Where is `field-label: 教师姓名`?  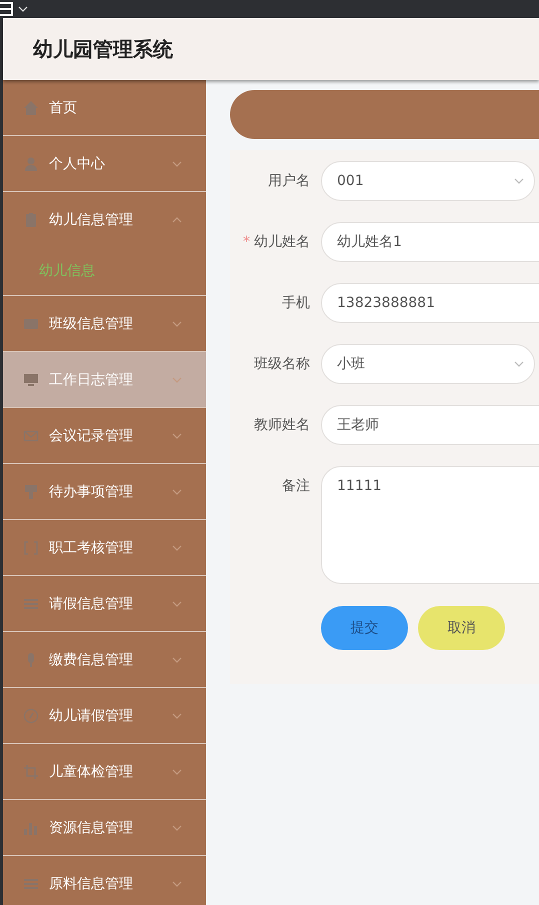 field-label: 教师姓名 is located at coordinates (282, 425).